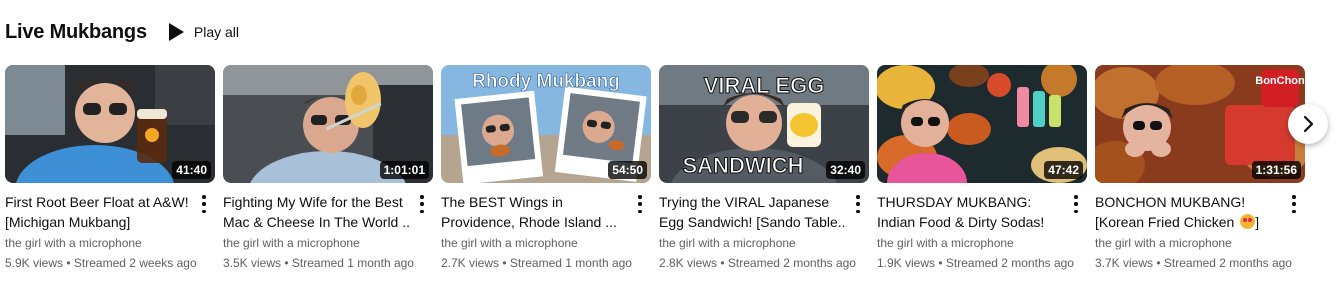 This screenshot has width=1339, height=288. Describe the element at coordinates (1170, 202) in the screenshot. I see `video-title-line1: BONCHON MUKBANG!` at that location.